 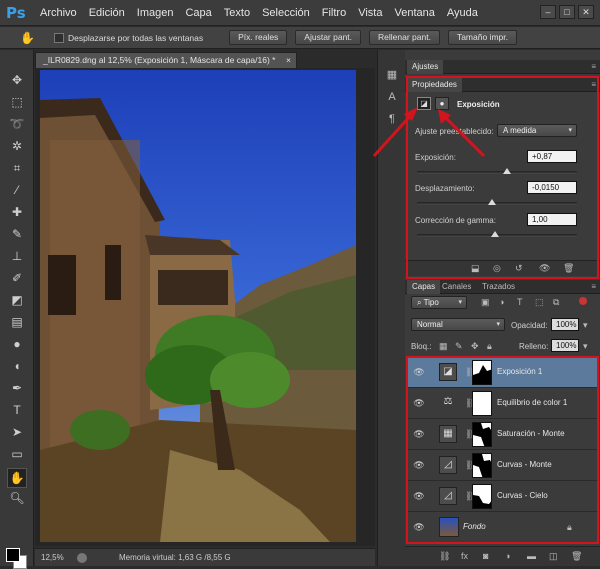 I want to click on opacity-field: 100%, so click(x=565, y=324).